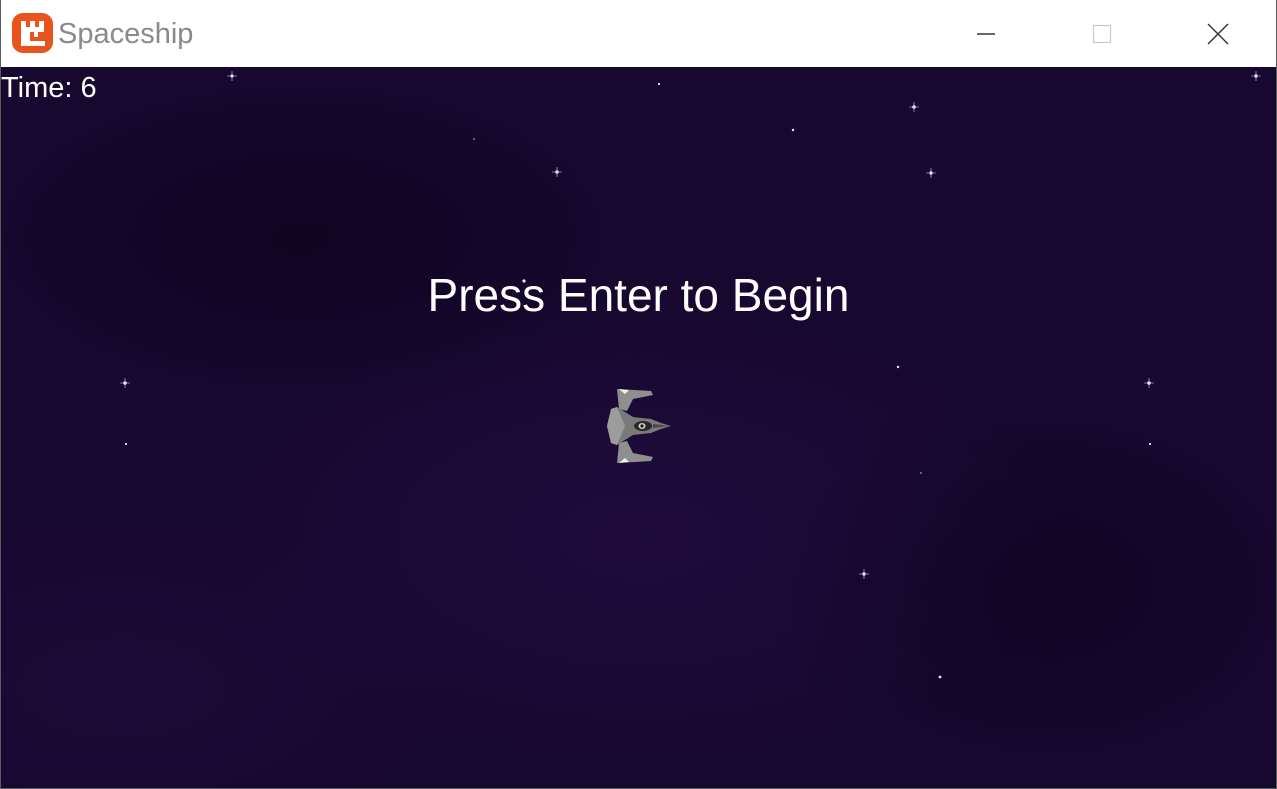 The height and width of the screenshot is (789, 1277). I want to click on spaceship-icon, so click(639, 426).